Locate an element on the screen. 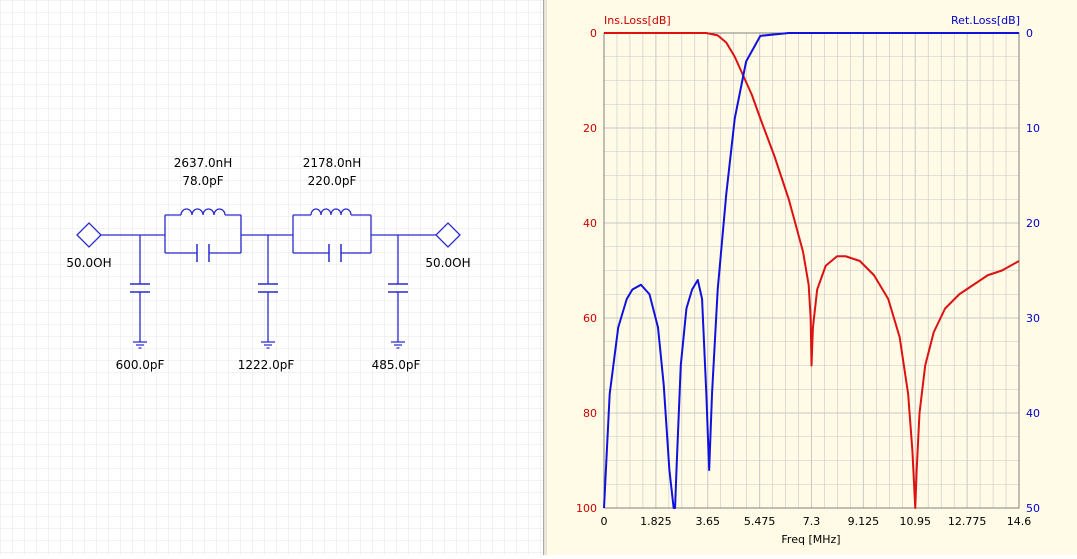 This screenshot has height=559, width=1077. x-tick-label: 1.825 is located at coordinates (656, 521).